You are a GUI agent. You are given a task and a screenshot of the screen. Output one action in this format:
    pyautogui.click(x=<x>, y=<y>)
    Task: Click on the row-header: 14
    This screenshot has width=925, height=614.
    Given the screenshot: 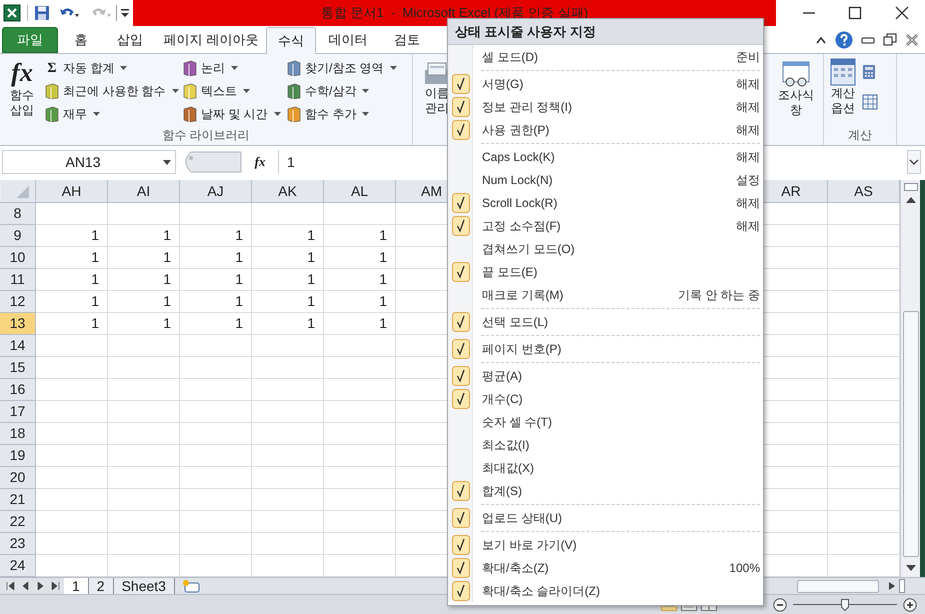 What is the action you would take?
    pyautogui.click(x=18, y=346)
    